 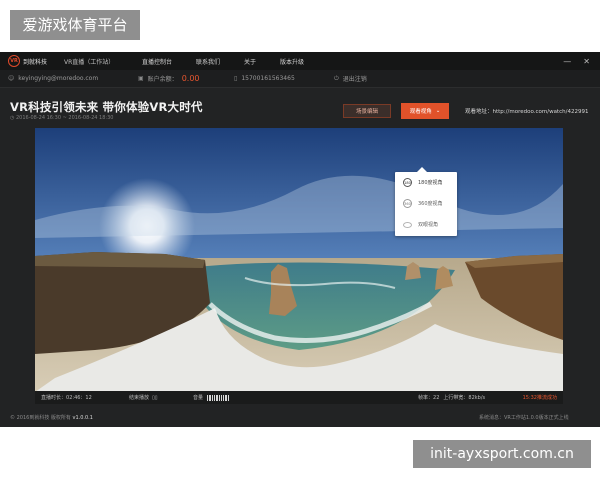 I want to click on balance-label: 账户余额：, so click(x=162, y=79).